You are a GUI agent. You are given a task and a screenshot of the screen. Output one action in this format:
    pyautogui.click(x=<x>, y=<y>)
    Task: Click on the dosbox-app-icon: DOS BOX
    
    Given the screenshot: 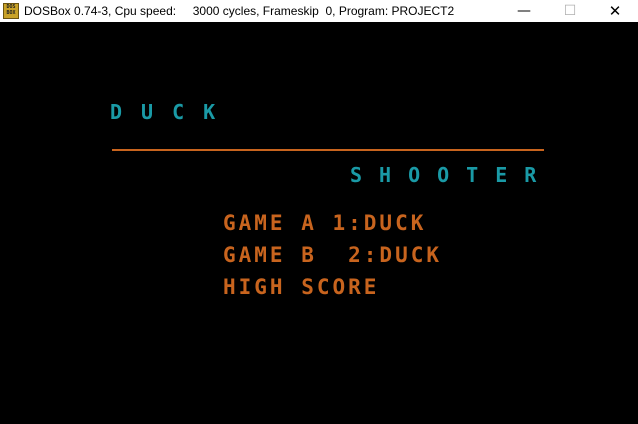 What is the action you would take?
    pyautogui.click(x=11, y=11)
    